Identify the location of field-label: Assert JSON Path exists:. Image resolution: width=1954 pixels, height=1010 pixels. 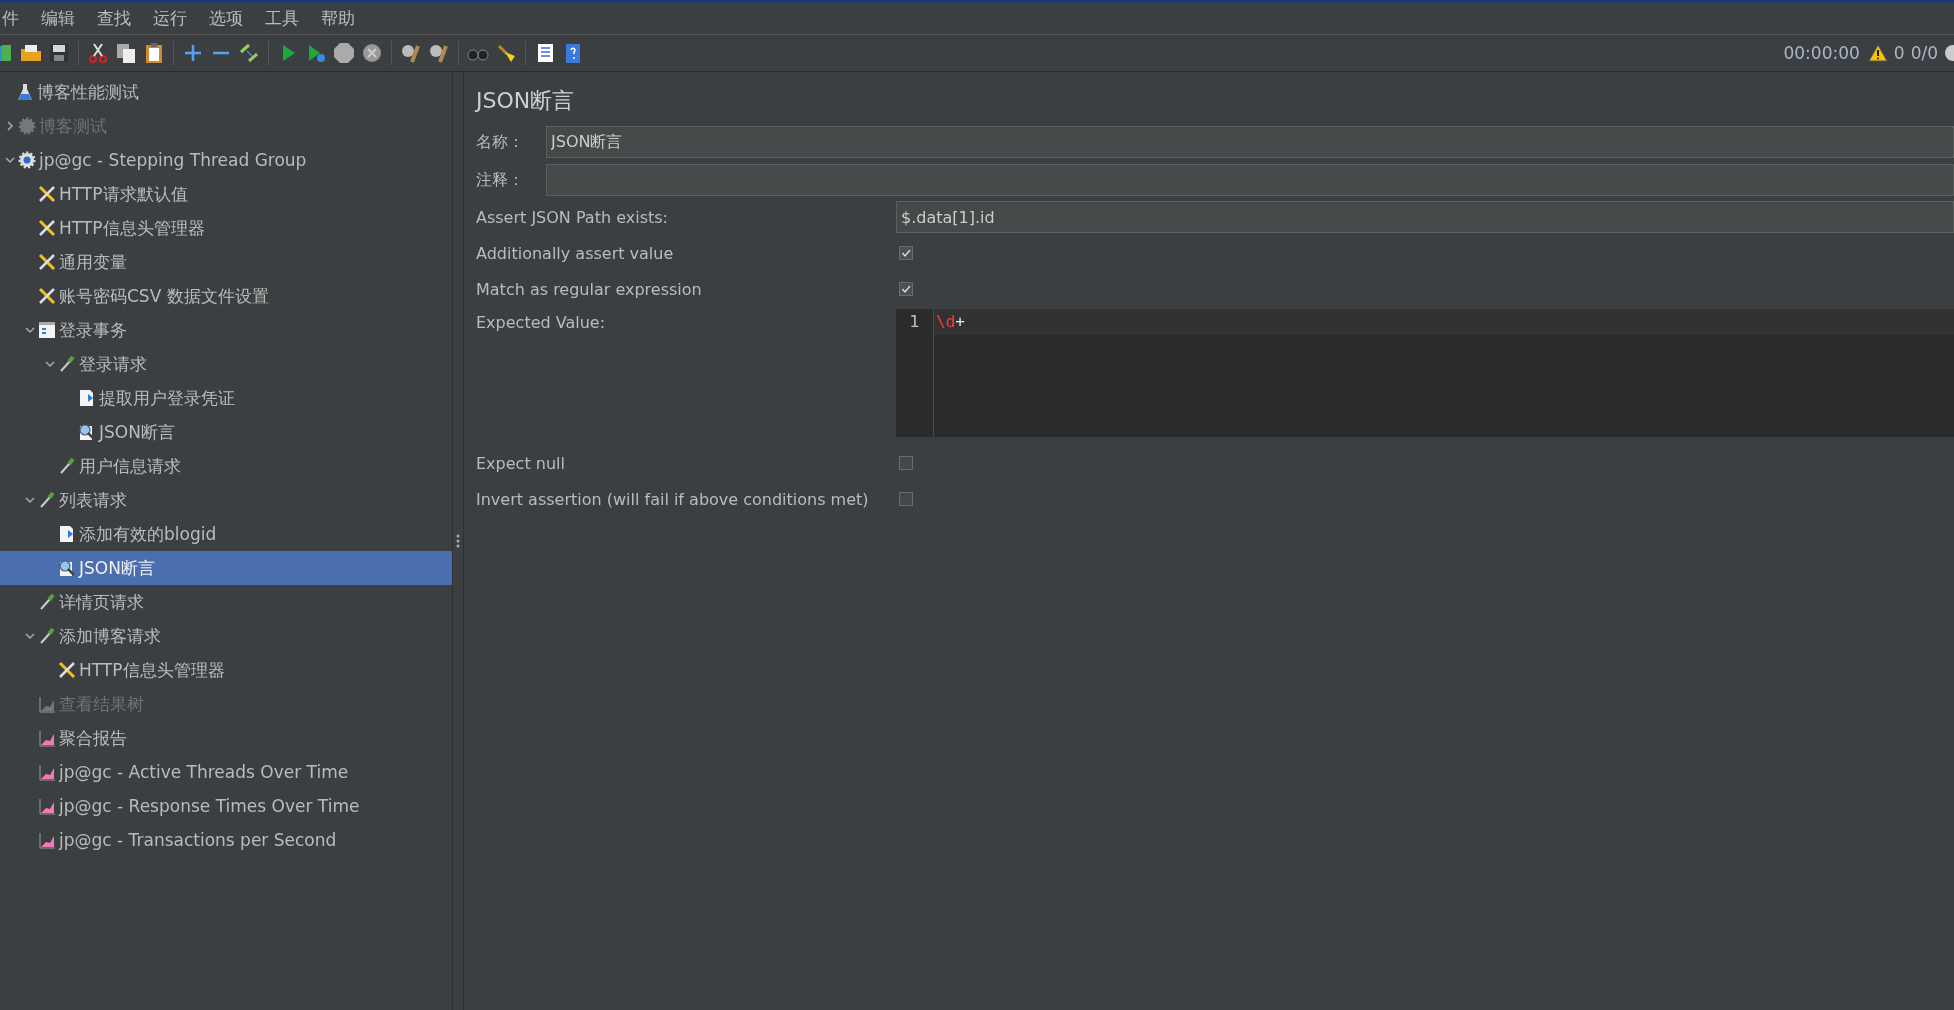
(572, 217).